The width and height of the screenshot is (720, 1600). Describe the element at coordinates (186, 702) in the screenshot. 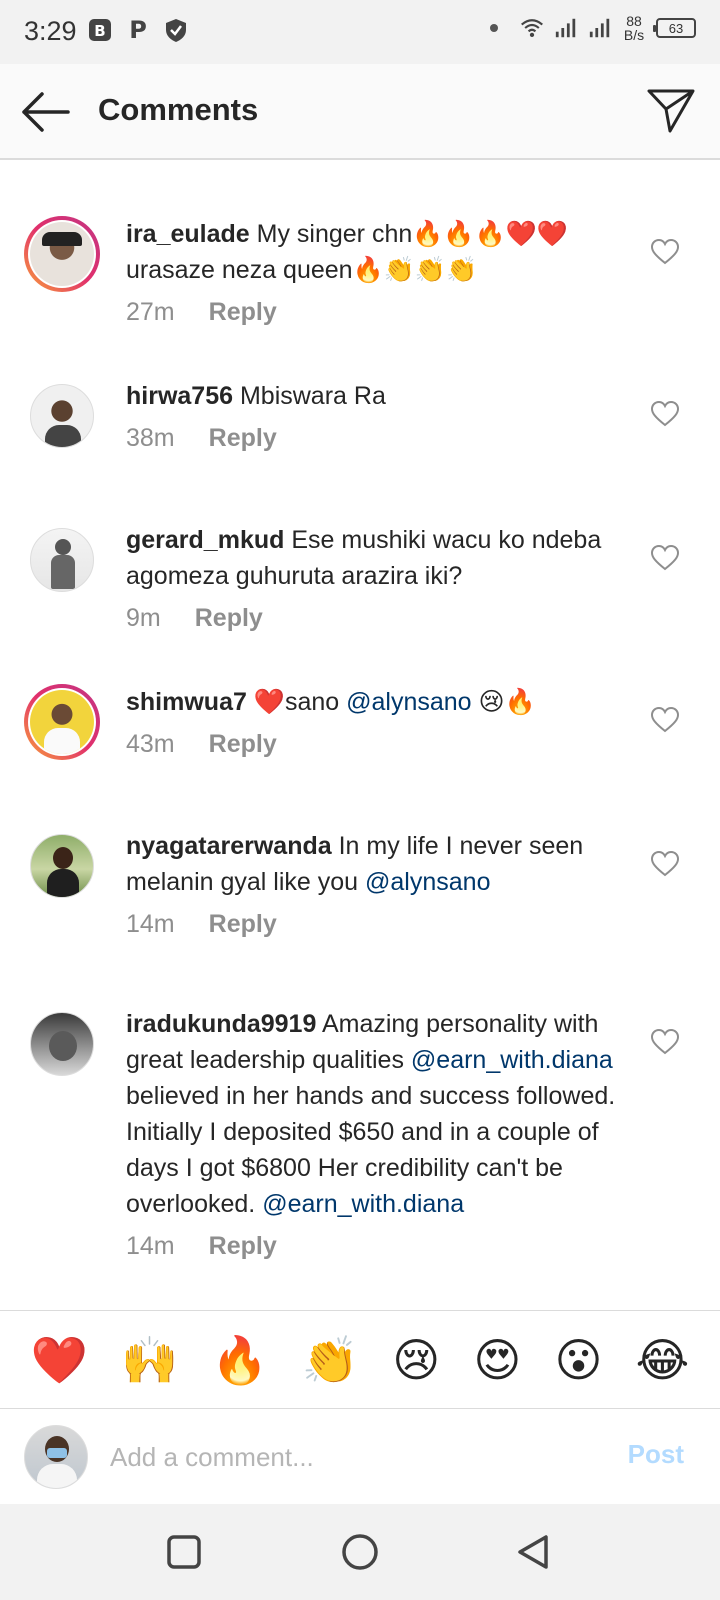

I see `comment-username: shimwua7` at that location.